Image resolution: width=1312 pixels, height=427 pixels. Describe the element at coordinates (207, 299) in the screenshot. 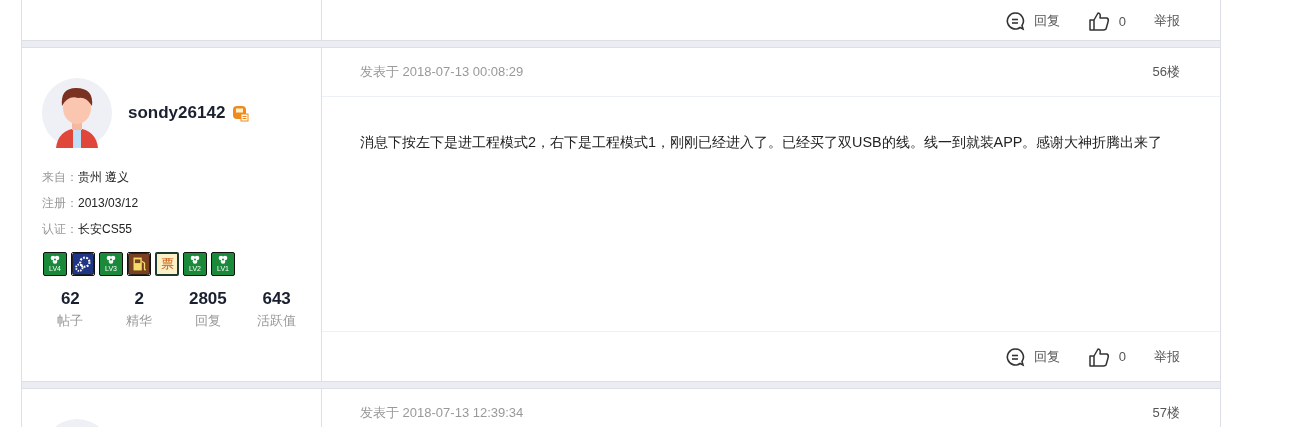

I see `stat-value: 2805` at that location.